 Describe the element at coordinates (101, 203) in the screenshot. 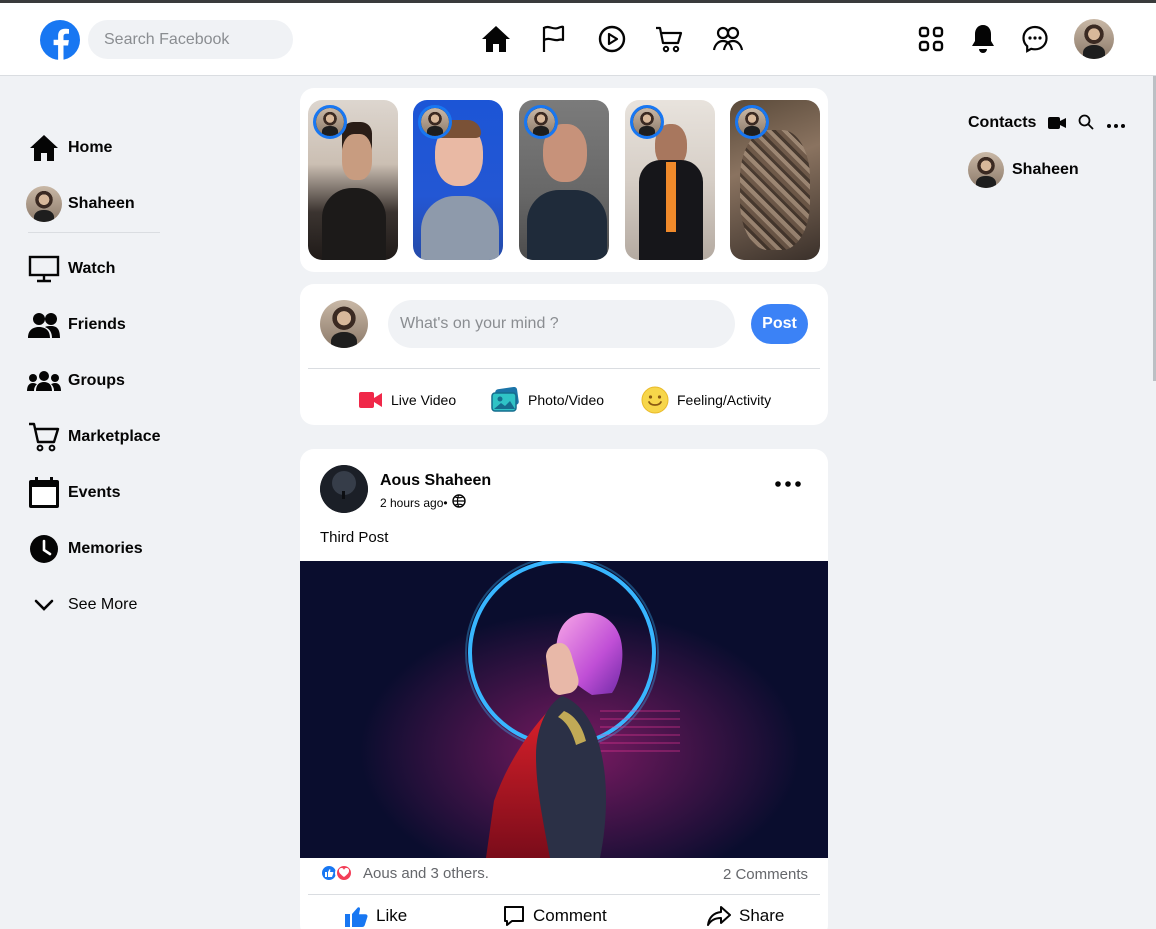

I see `sidebar-item-label: Shaheen` at that location.